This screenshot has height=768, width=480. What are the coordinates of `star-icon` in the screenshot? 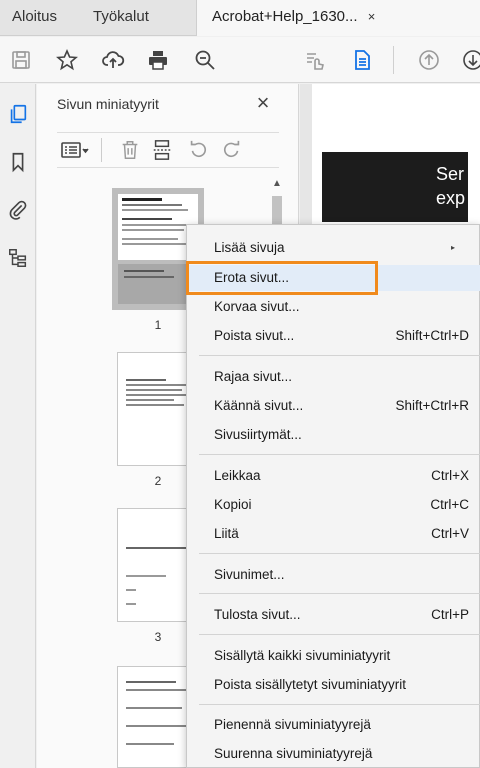 It's located at (67, 60).